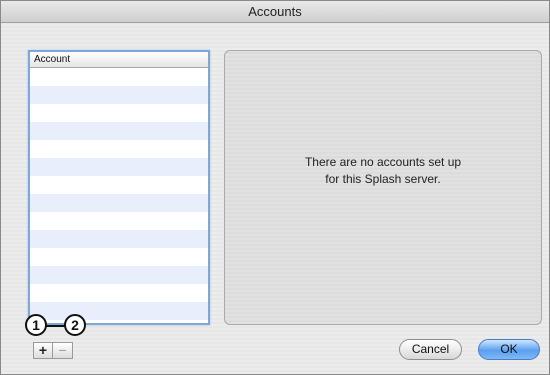 The height and width of the screenshot is (375, 550). I want to click on empty-message-line-1: There are no accounts set up, so click(383, 162).